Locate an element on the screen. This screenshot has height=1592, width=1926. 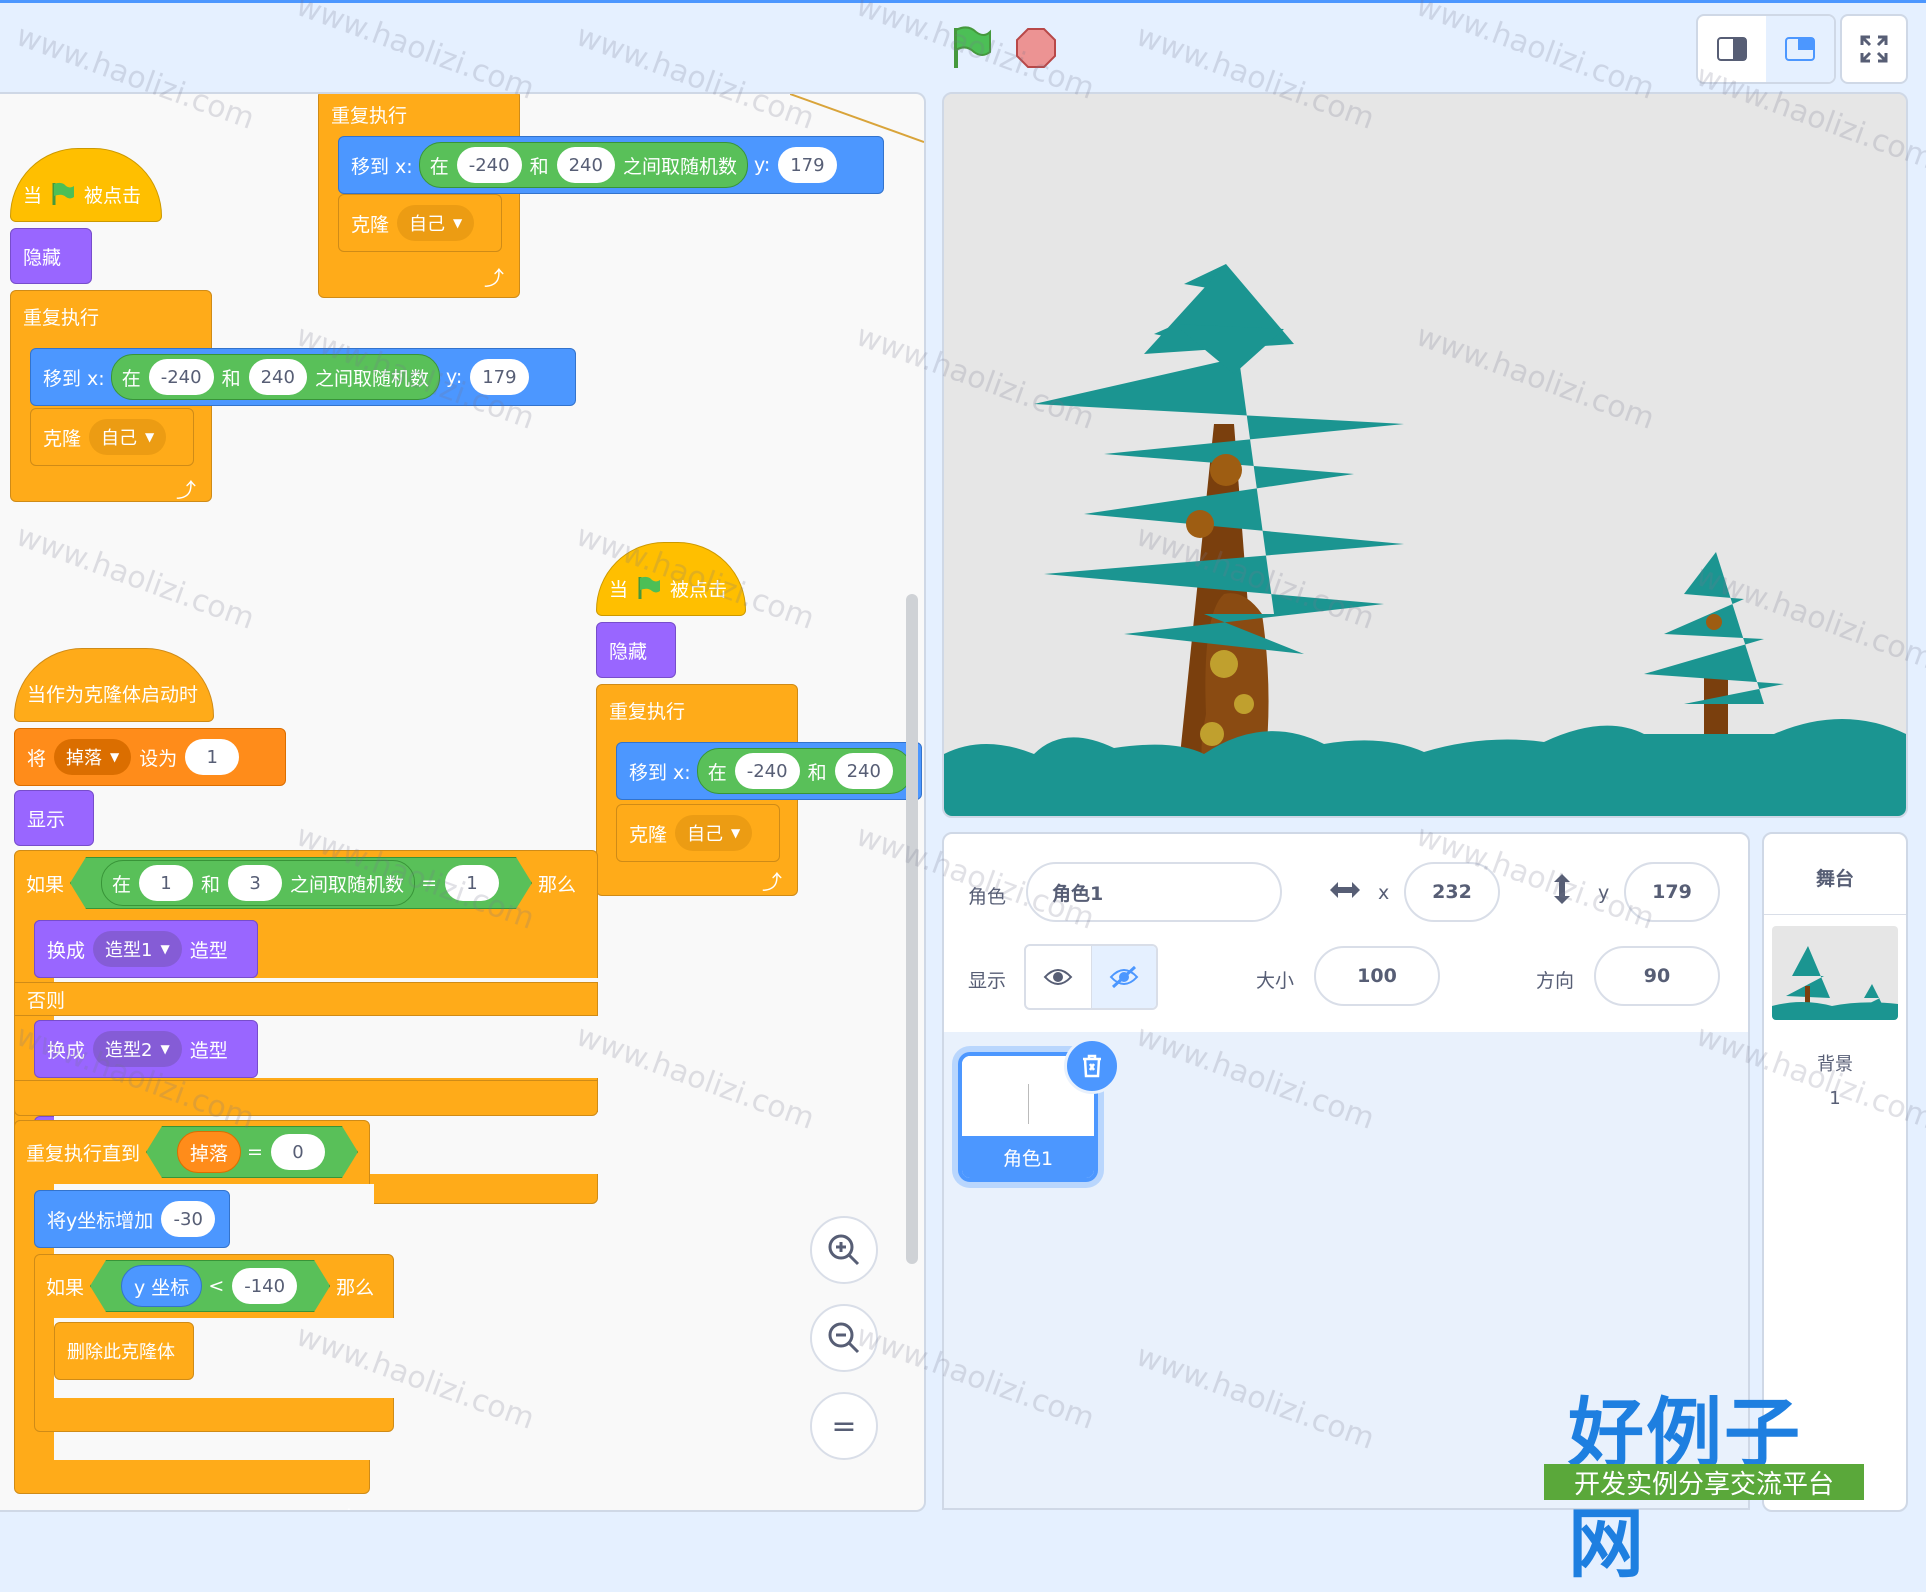
random-reporter: 在 -240 和 240 is located at coordinates (804, 771).